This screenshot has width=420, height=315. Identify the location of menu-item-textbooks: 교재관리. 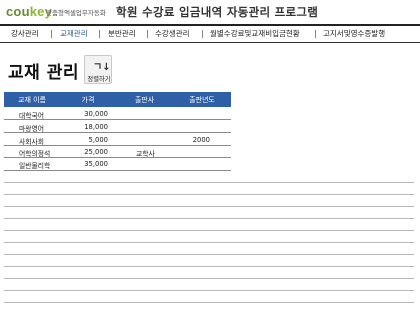
(74, 33).